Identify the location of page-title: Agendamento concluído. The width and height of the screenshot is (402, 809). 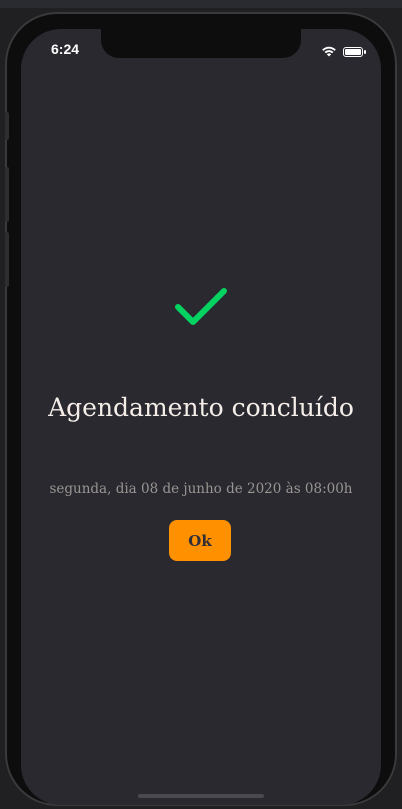
(201, 407).